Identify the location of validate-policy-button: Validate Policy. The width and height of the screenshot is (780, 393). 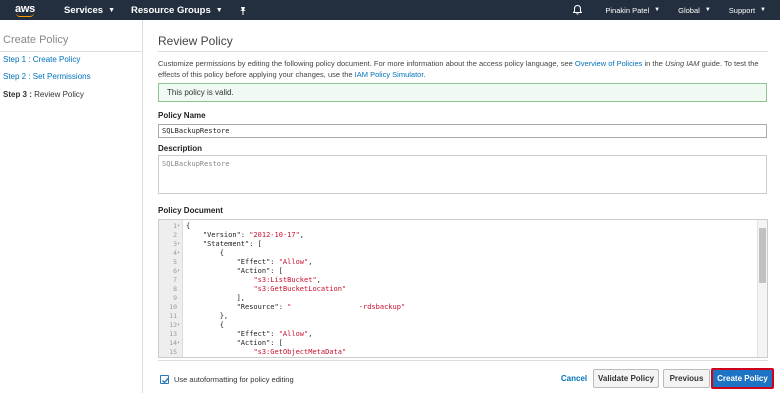
(626, 378).